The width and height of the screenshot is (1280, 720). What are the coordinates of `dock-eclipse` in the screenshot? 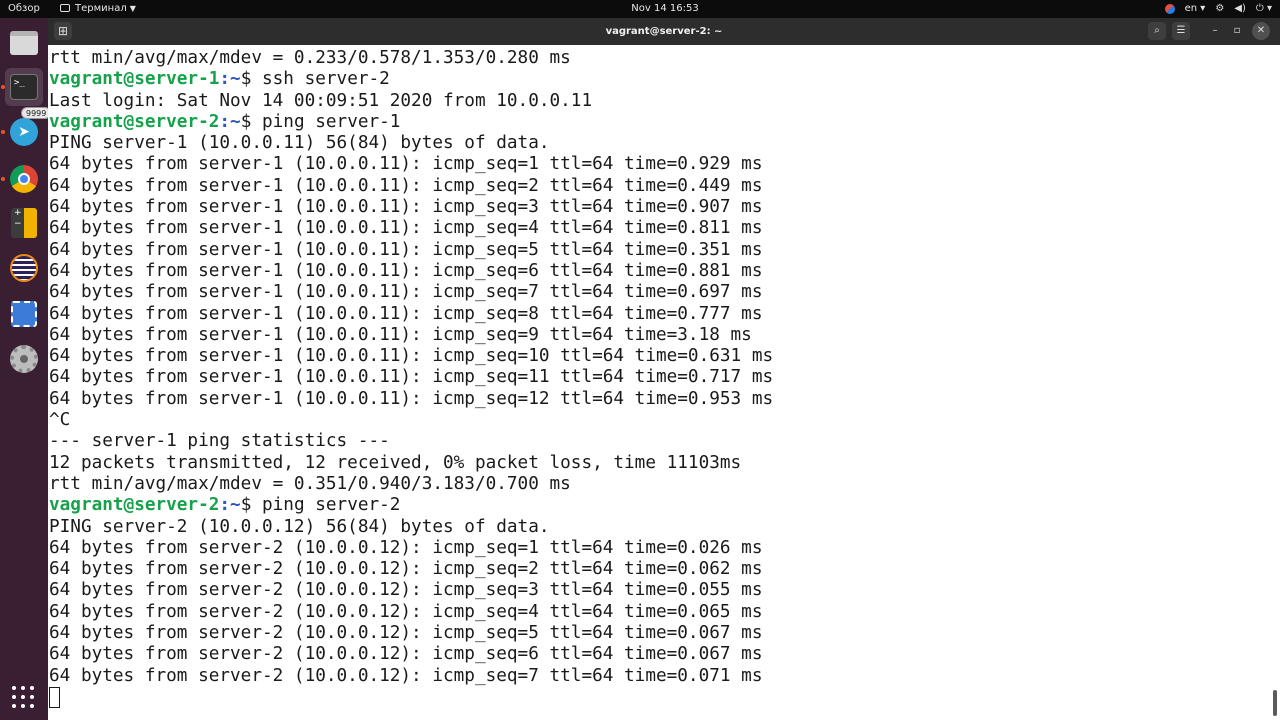 It's located at (24, 268).